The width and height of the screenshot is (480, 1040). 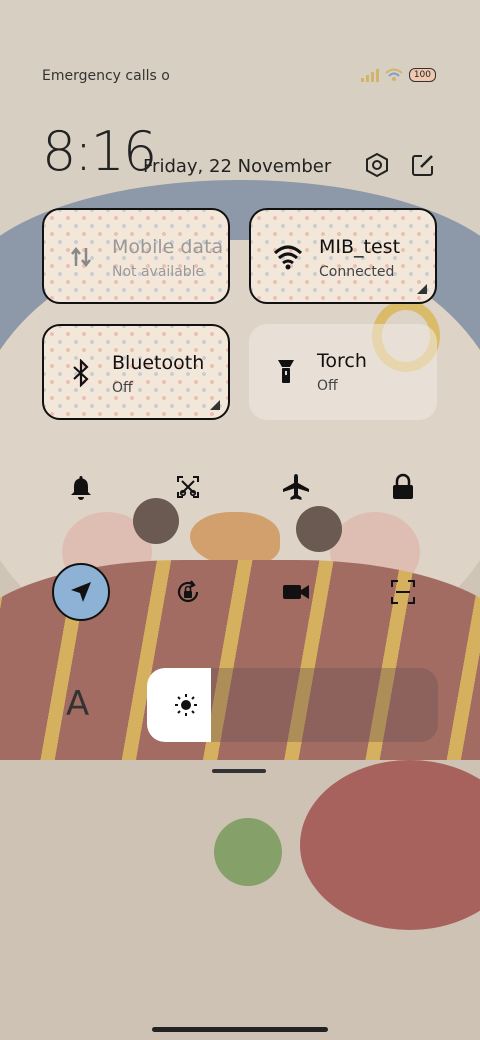 What do you see at coordinates (168, 247) in the screenshot?
I see `tile-label: Mobile data` at bounding box center [168, 247].